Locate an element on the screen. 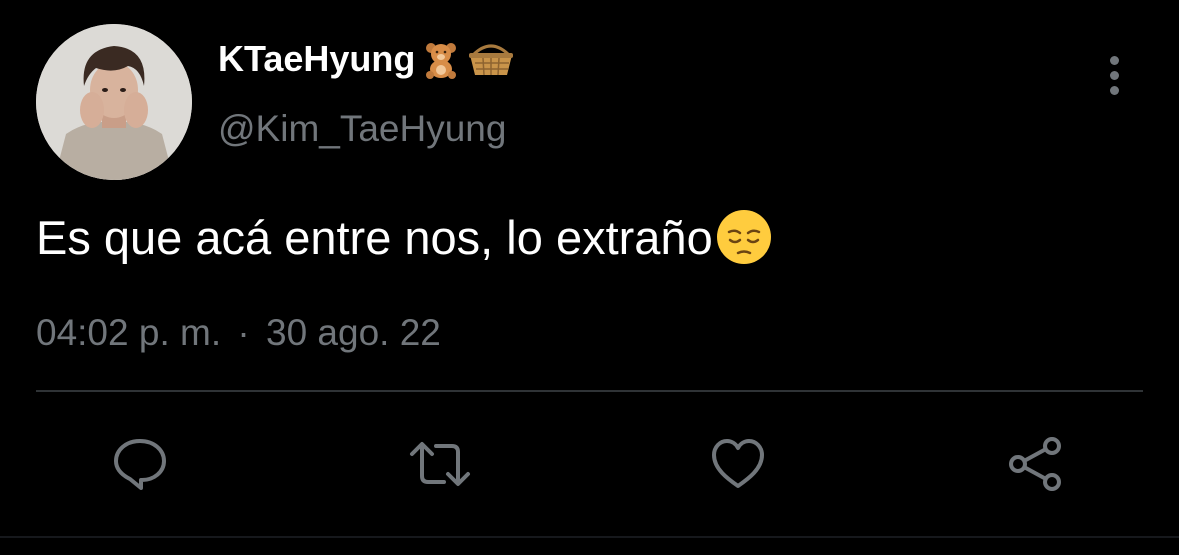 The image size is (1179, 555). display-name-row: KTaeHyung is located at coordinates (366, 59).